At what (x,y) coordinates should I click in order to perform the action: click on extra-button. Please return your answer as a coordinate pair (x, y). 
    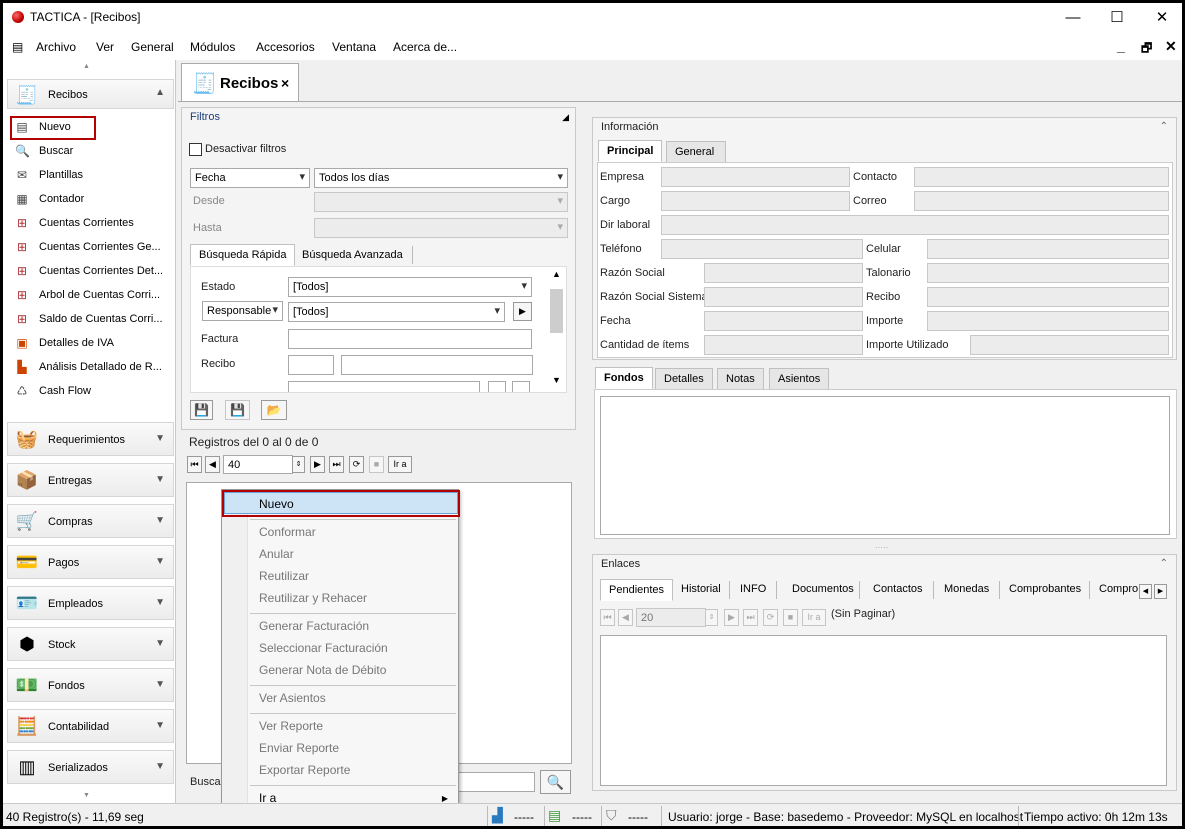
    Looking at the image, I should click on (497, 386).